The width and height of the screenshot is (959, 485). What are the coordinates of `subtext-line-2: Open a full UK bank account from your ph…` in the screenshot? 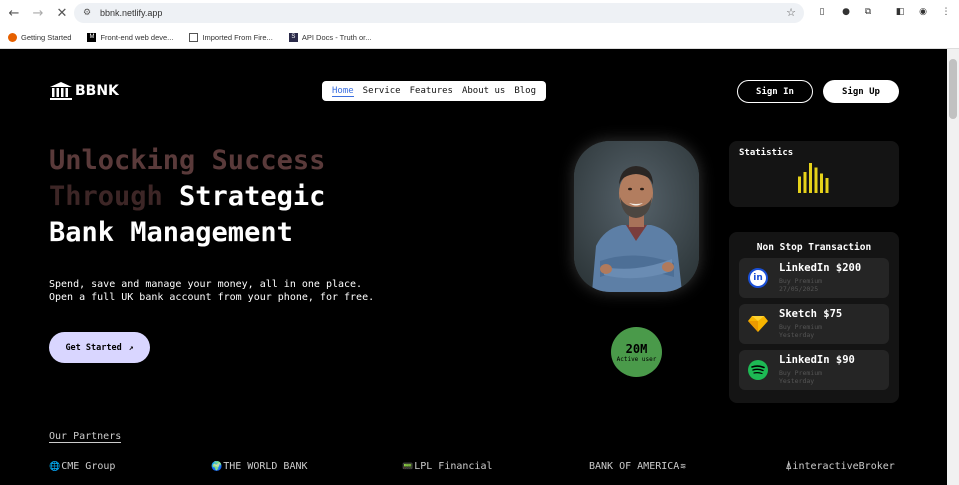 It's located at (212, 297).